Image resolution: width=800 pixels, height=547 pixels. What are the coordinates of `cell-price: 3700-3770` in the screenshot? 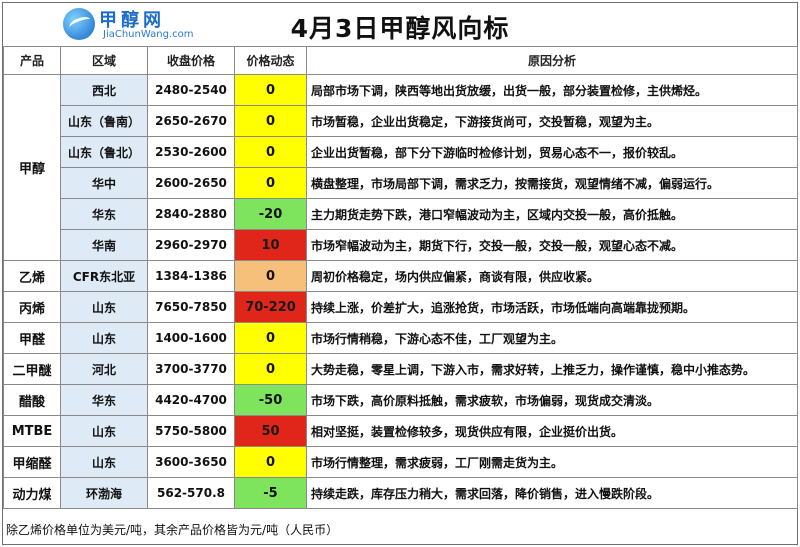 It's located at (191, 369).